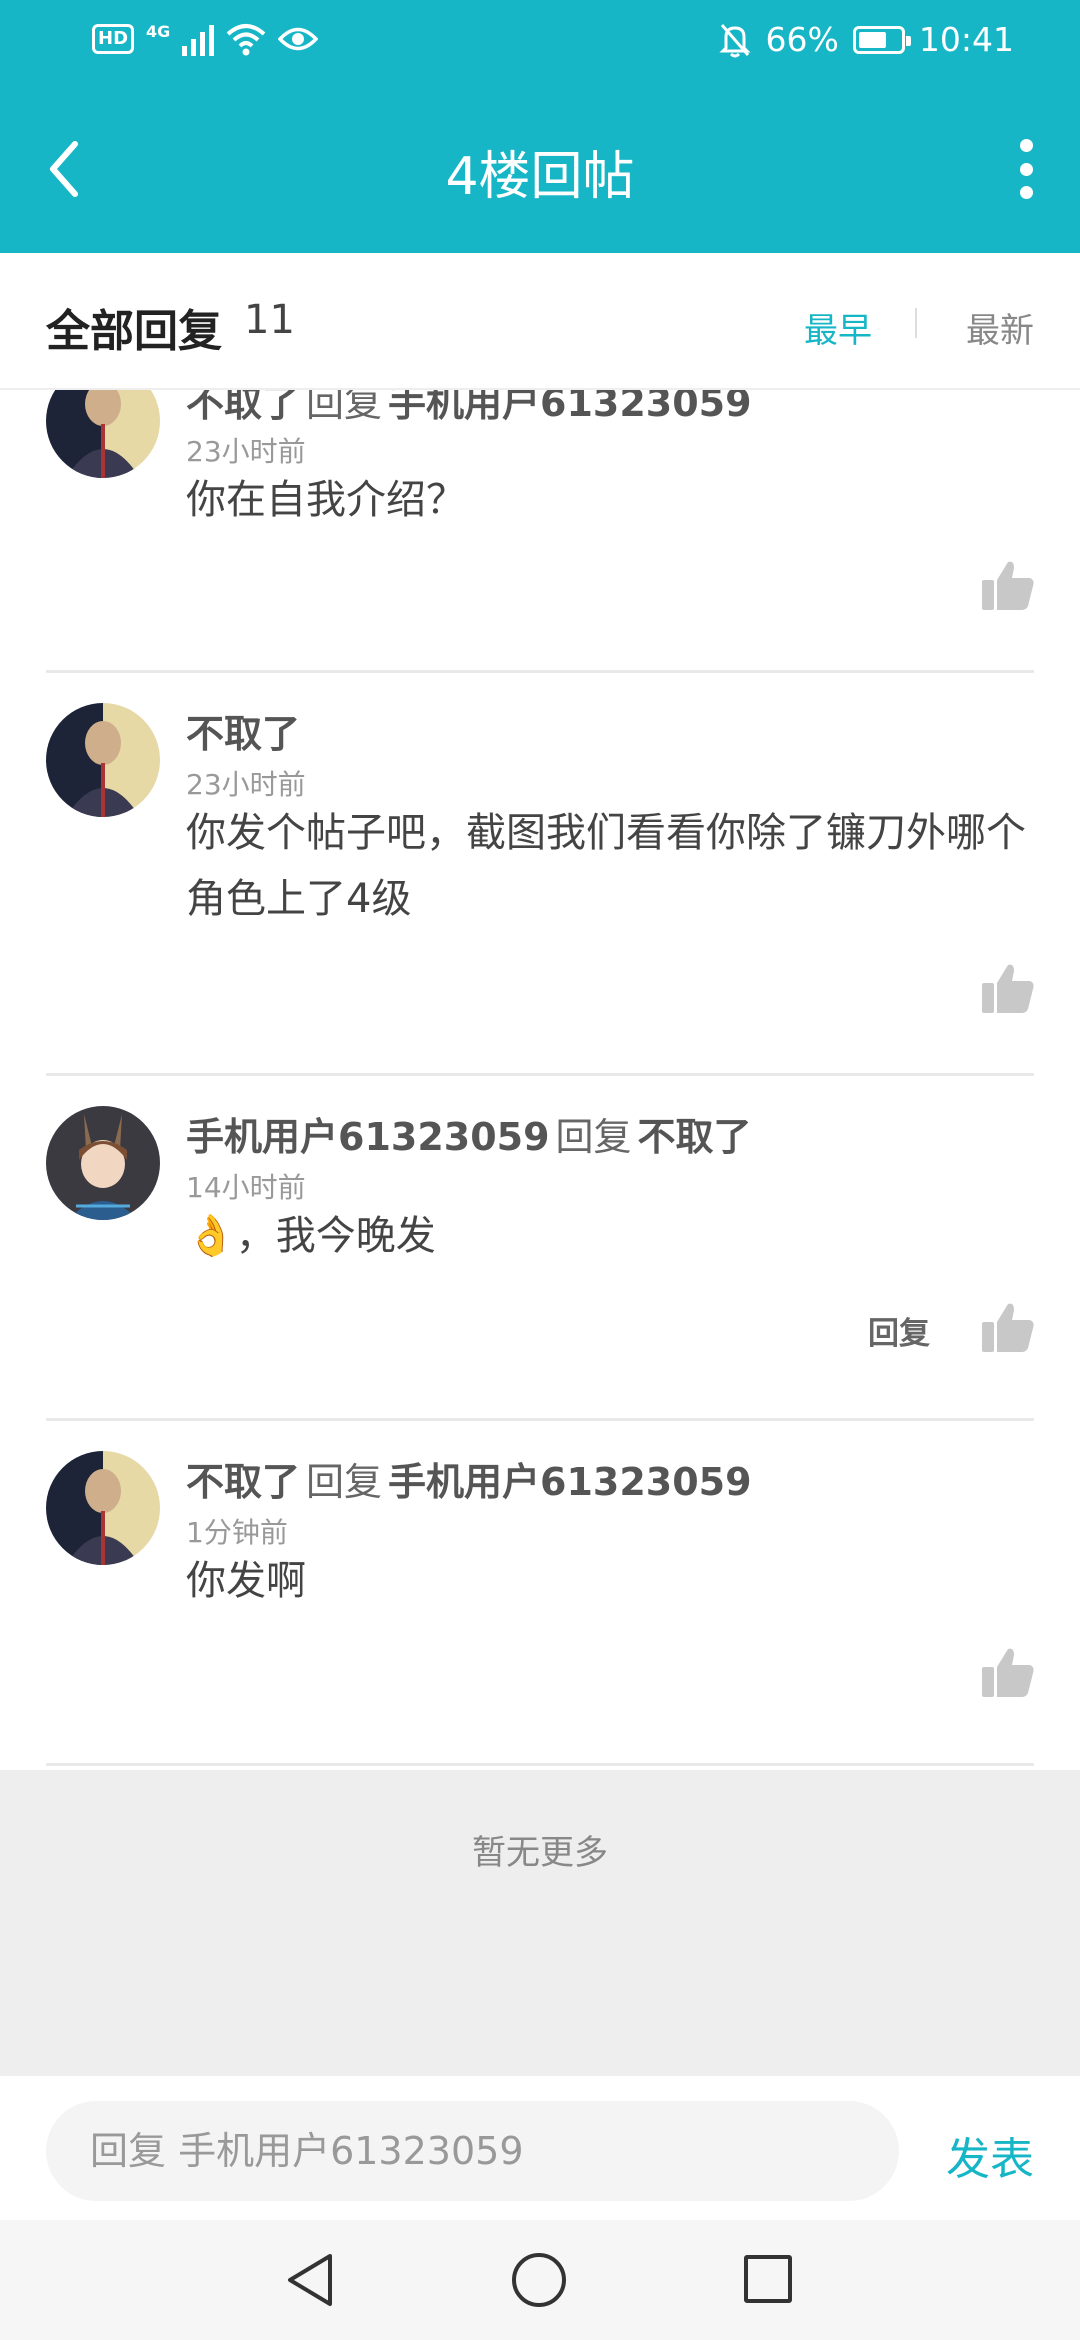 This screenshot has height=2340, width=1080. Describe the element at coordinates (246, 1187) in the screenshot. I see `comment-time: 14小时前` at that location.